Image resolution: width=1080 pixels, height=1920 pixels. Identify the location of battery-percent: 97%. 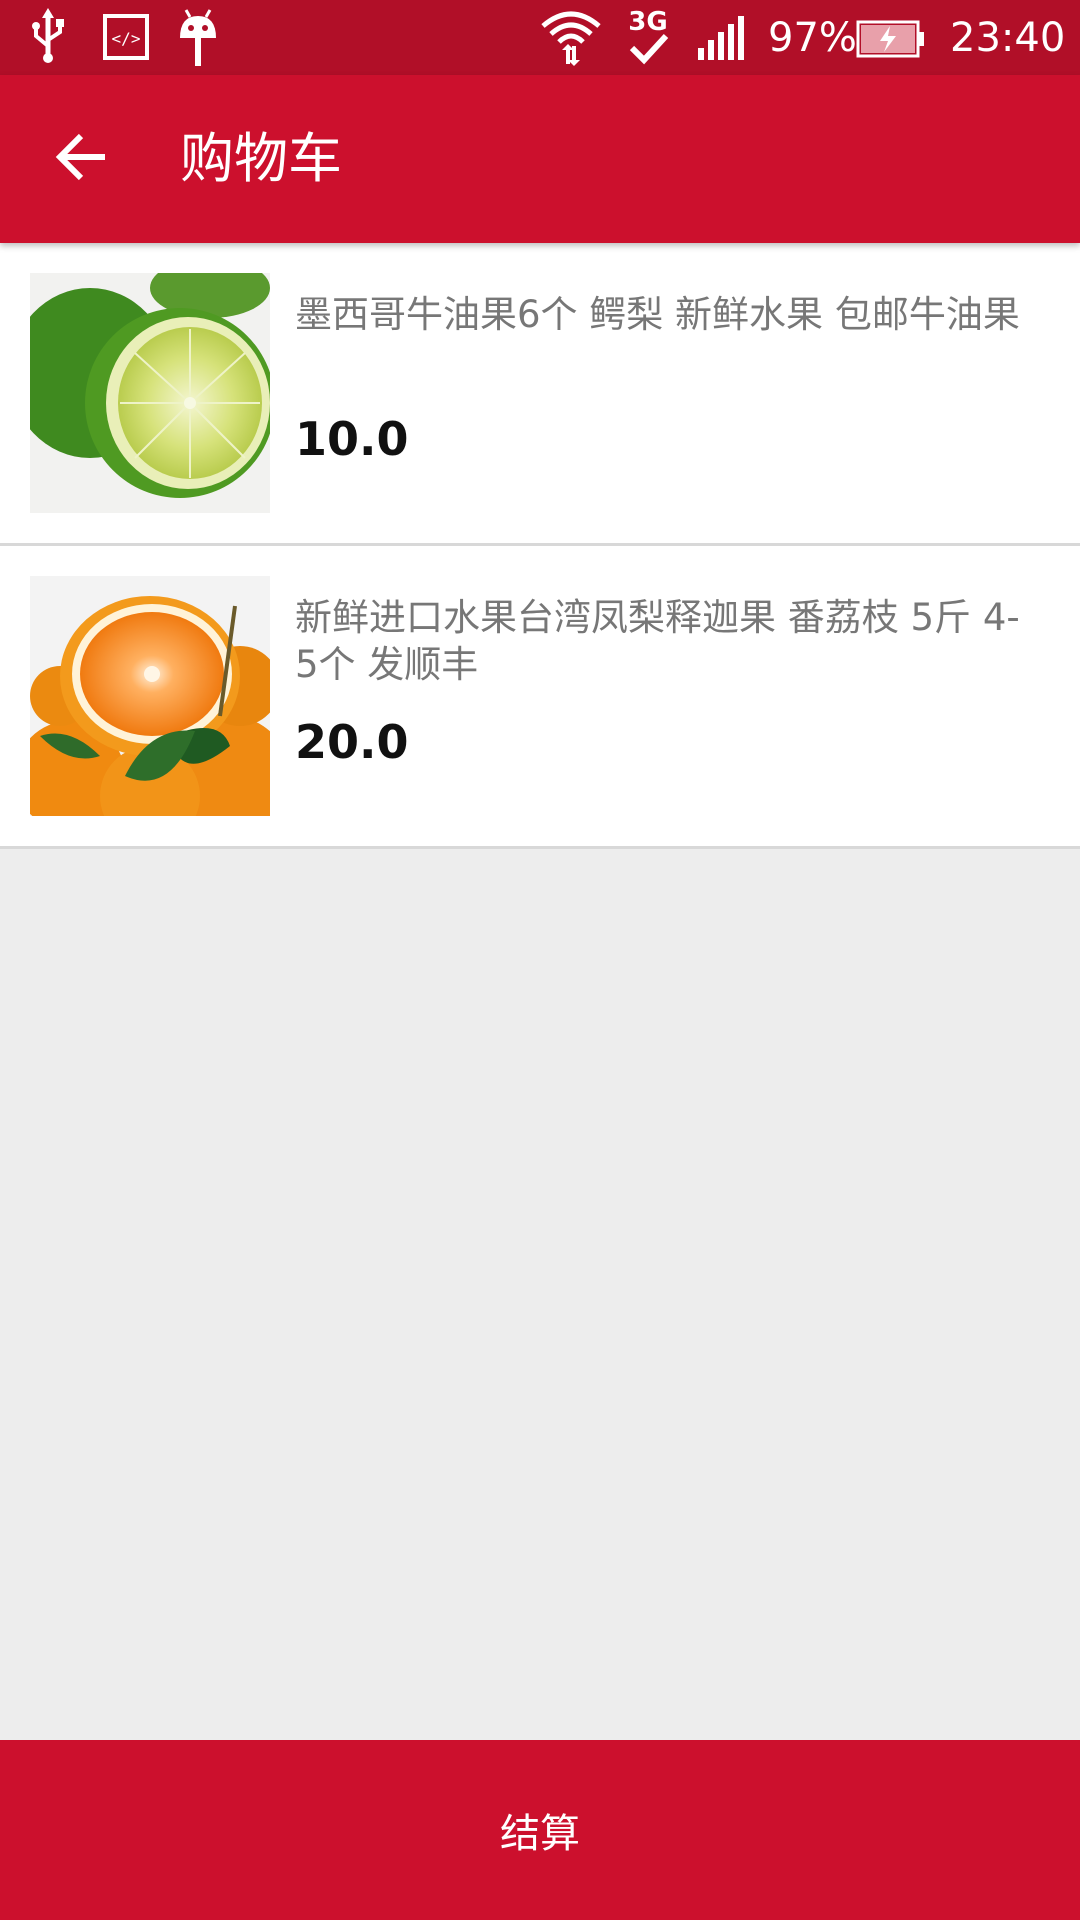
(812, 38).